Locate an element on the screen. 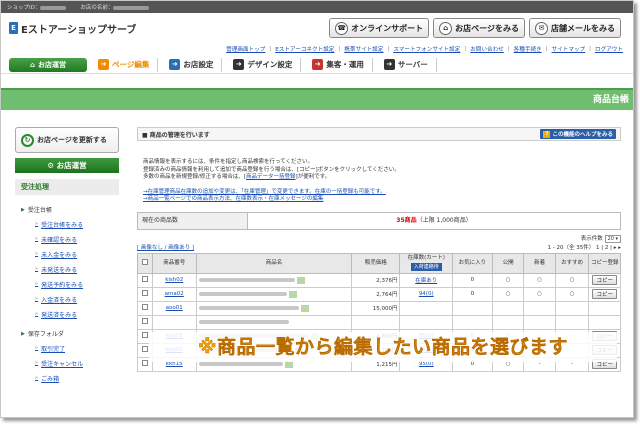  table-row: aoo01 15,000円 is located at coordinates (379, 308).